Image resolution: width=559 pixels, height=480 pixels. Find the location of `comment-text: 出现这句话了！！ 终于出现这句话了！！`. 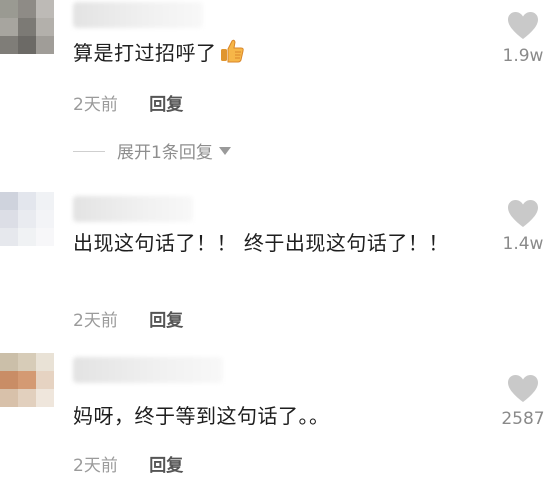

comment-text: 出现这句话了！！ 终于出现这句话了！！ is located at coordinates (261, 243).